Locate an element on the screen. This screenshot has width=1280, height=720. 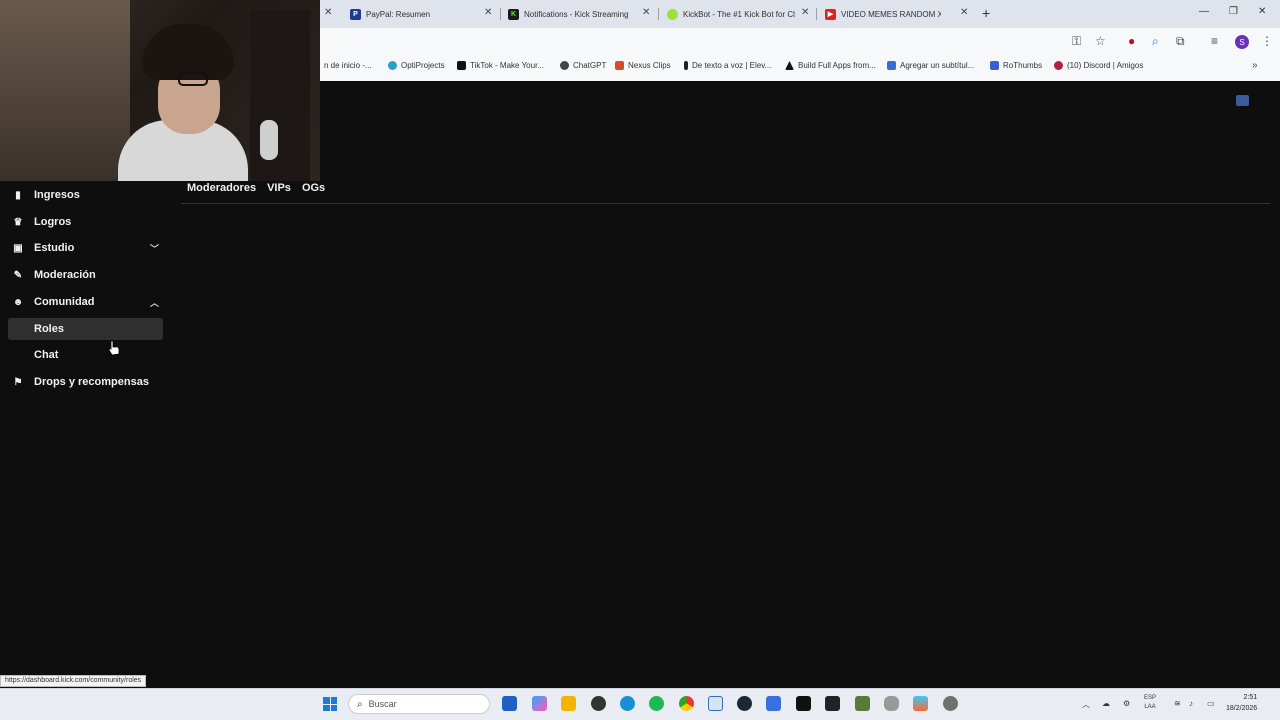
subtitle-icon is located at coordinates (891, 65).